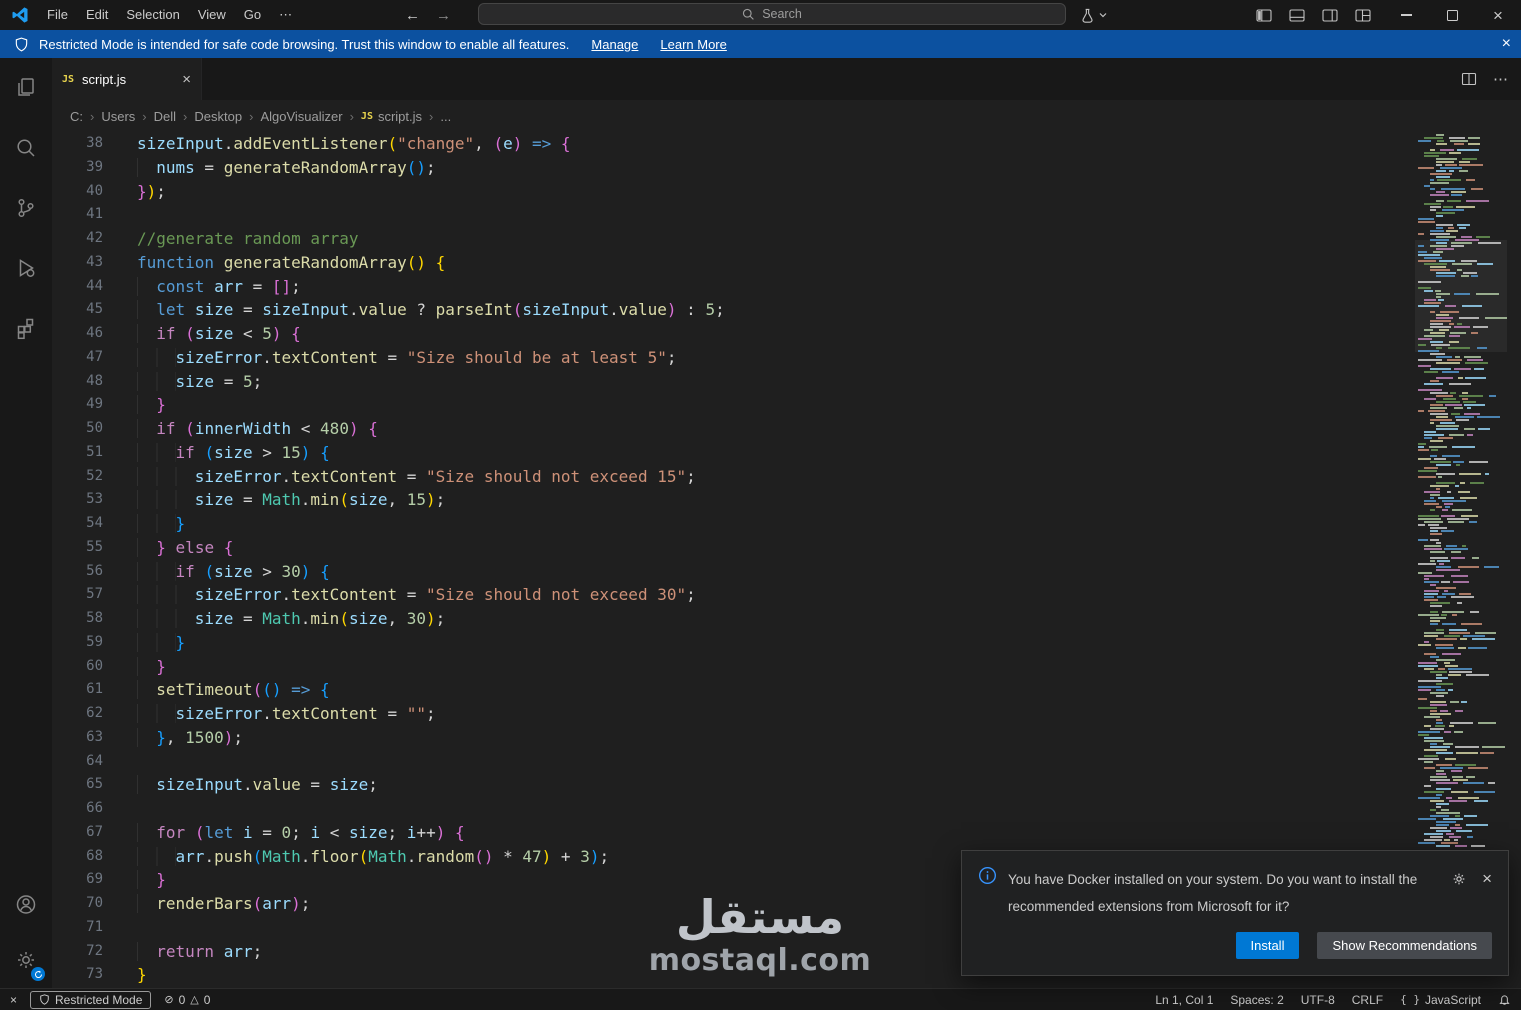 Image resolution: width=1521 pixels, height=1010 pixels. Describe the element at coordinates (38, 974) in the screenshot. I see `sync-badge` at that location.